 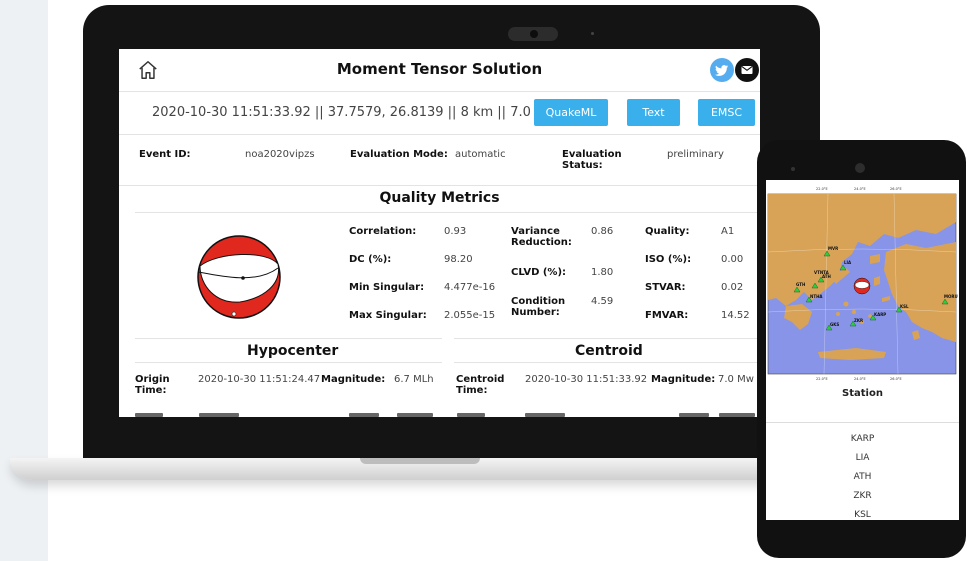 What do you see at coordinates (538, 301) in the screenshot?
I see `condition-number-label-line1: Condition` at bounding box center [538, 301].